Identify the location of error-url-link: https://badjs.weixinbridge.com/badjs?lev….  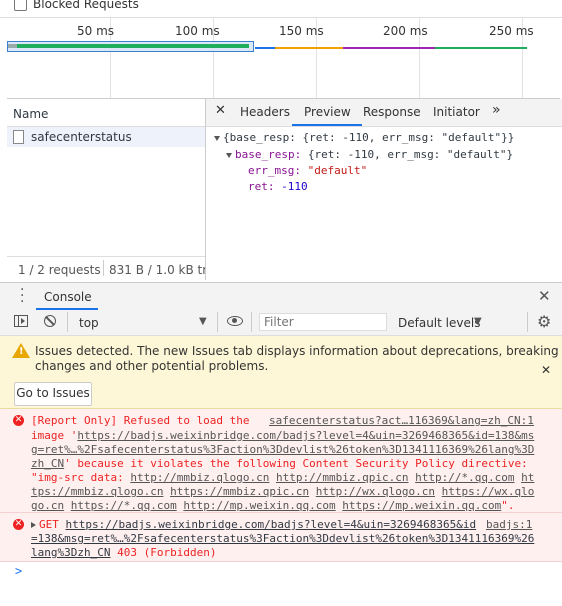
(305, 435).